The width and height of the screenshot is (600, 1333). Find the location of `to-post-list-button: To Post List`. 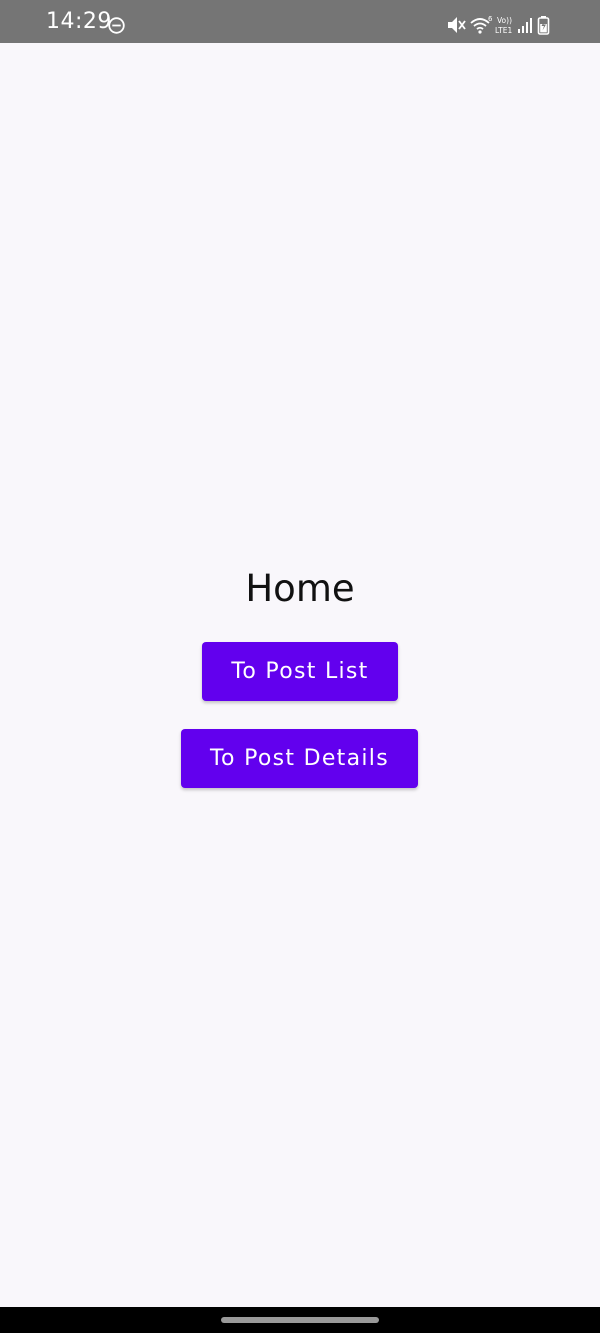

to-post-list-button: To Post List is located at coordinates (300, 671).